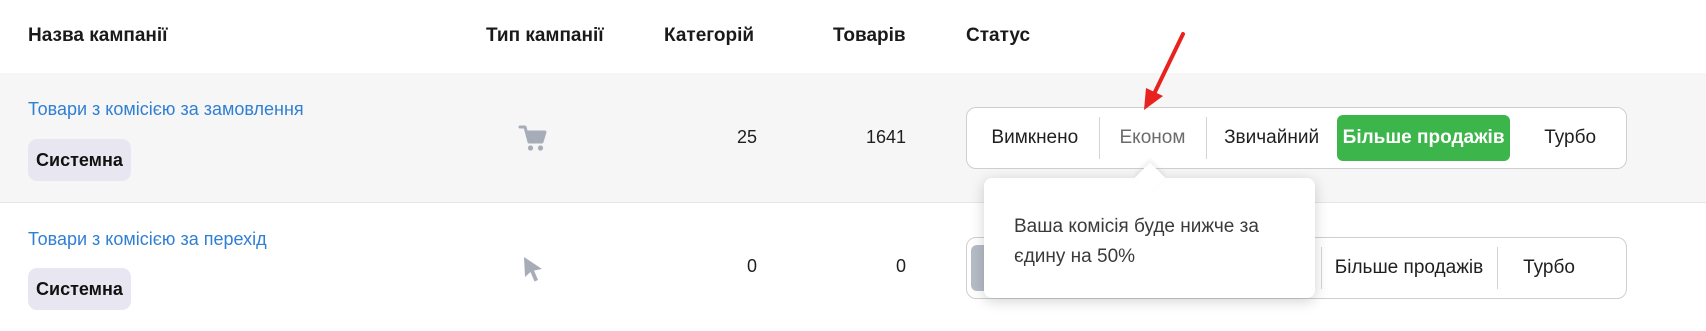 The image size is (1706, 331). Describe the element at coordinates (900, 266) in the screenshot. I see `goods-count: 0` at that location.